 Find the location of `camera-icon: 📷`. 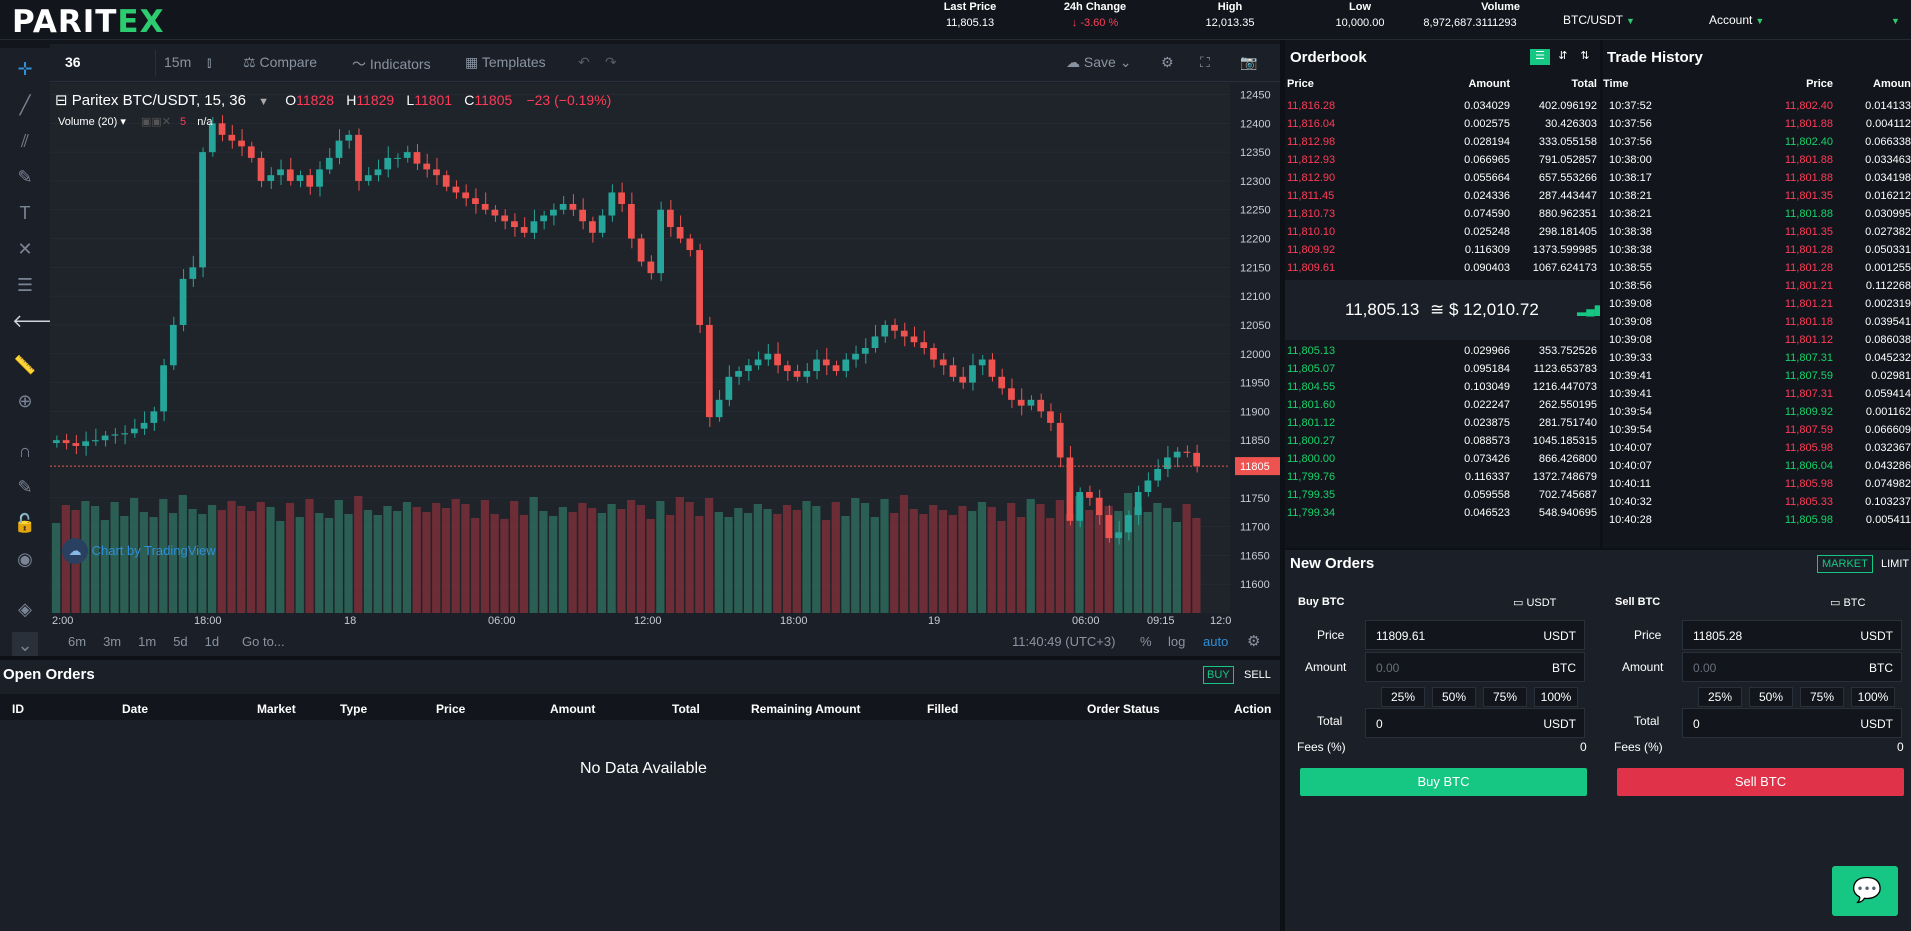

camera-icon: 📷 is located at coordinates (1248, 62).